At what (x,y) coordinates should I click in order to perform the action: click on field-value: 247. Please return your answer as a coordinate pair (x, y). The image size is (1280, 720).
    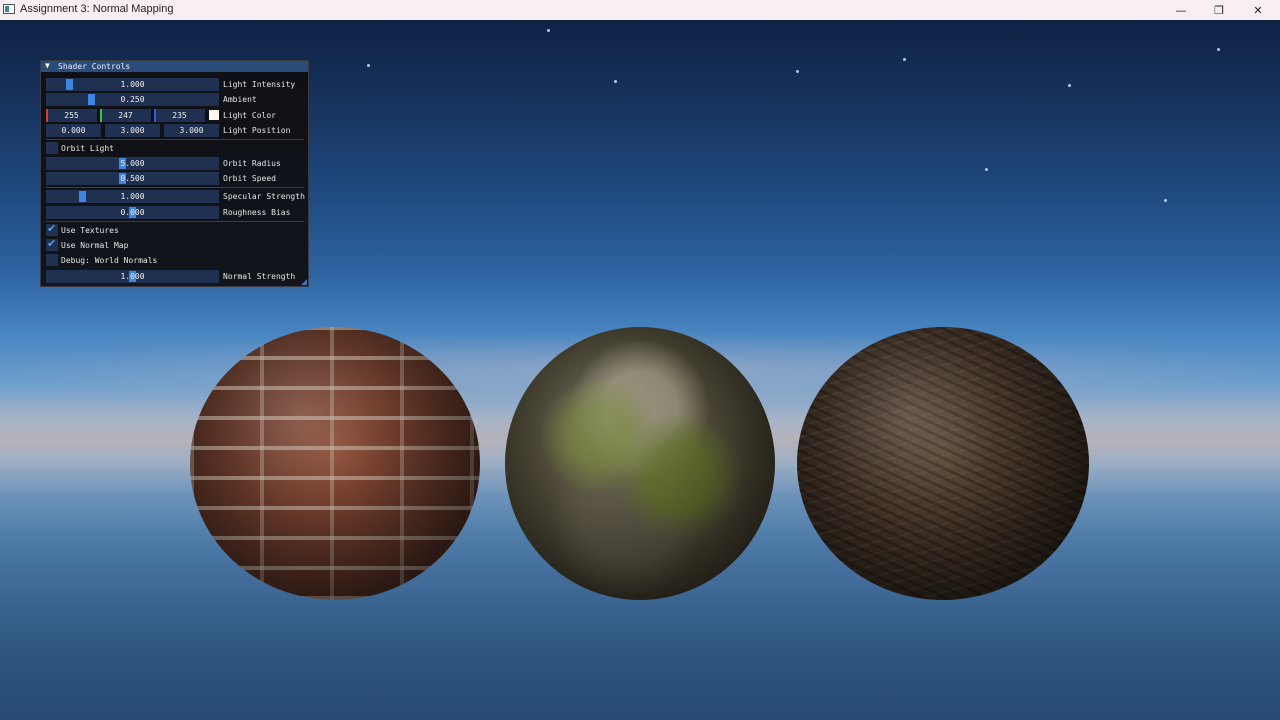
    Looking at the image, I should click on (125, 115).